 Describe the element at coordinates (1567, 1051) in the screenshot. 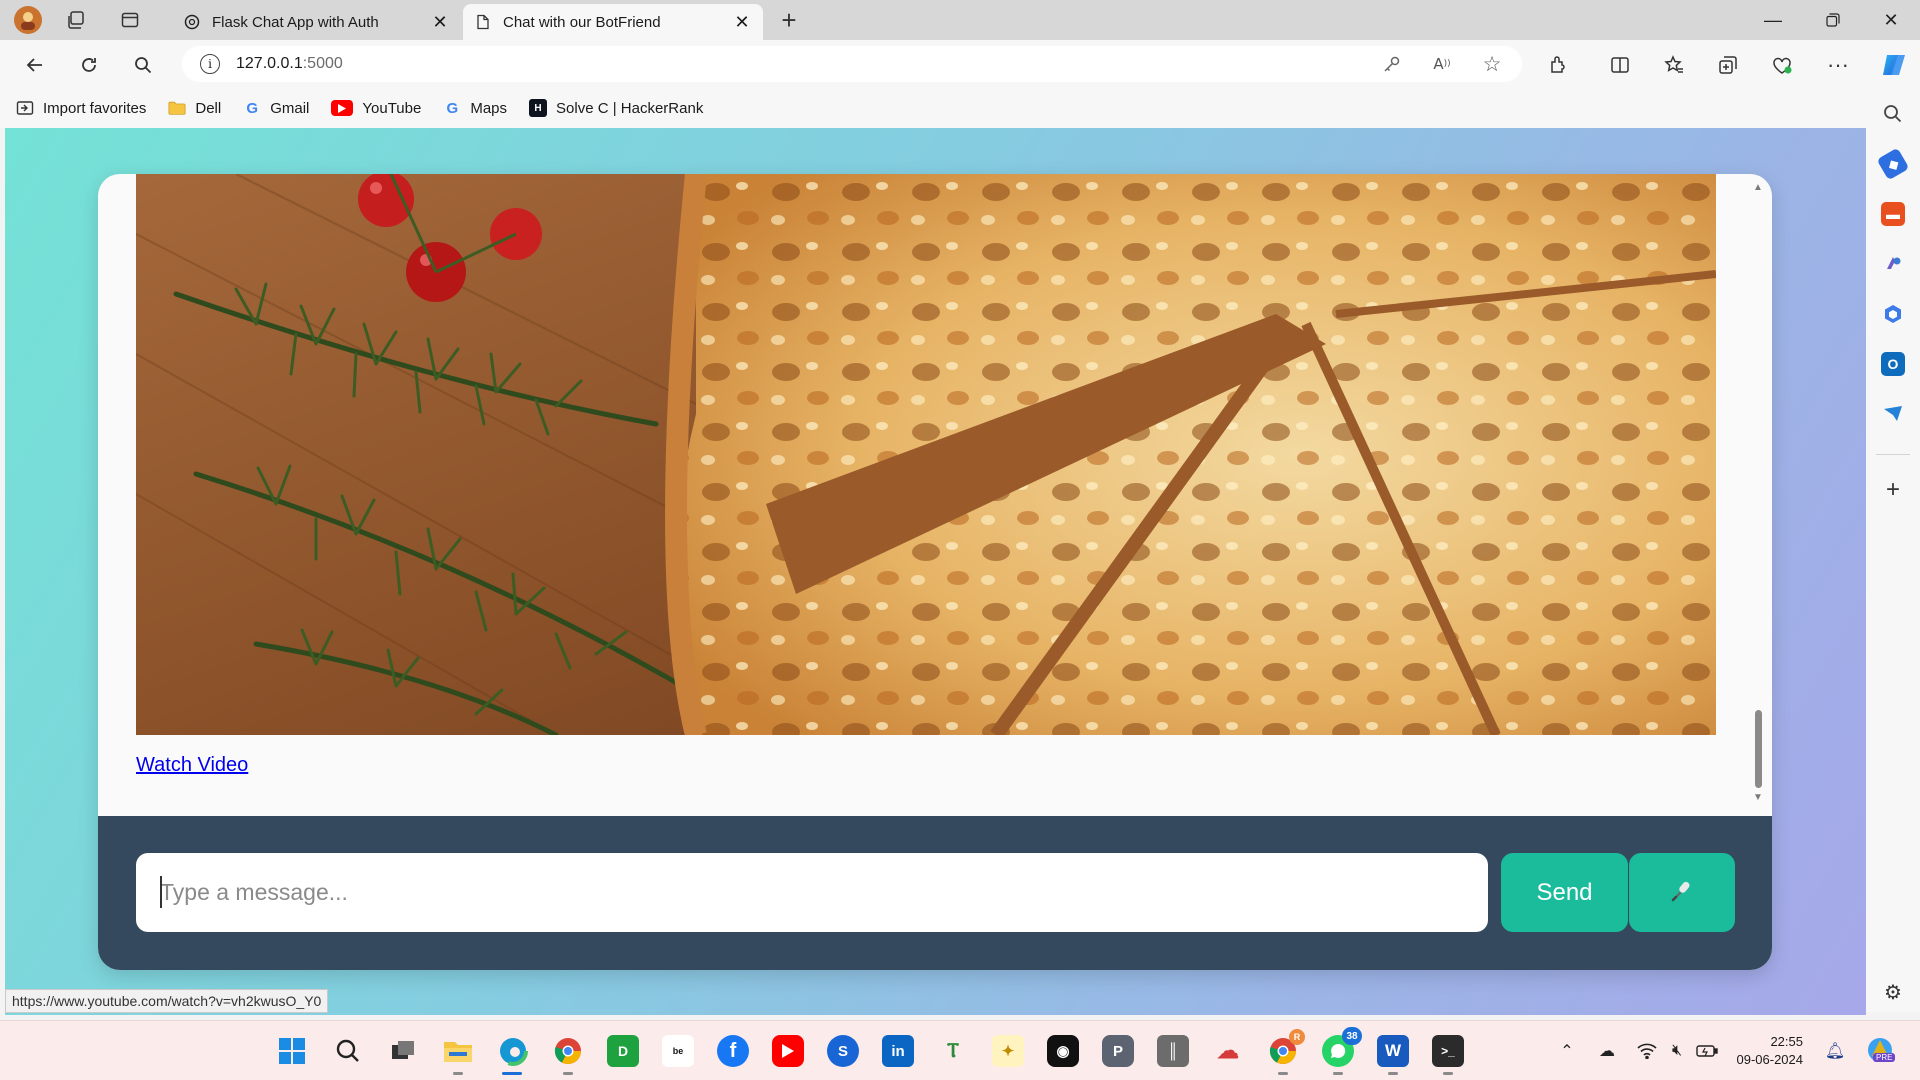

I see `show-hidden-icons: ⌃` at that location.